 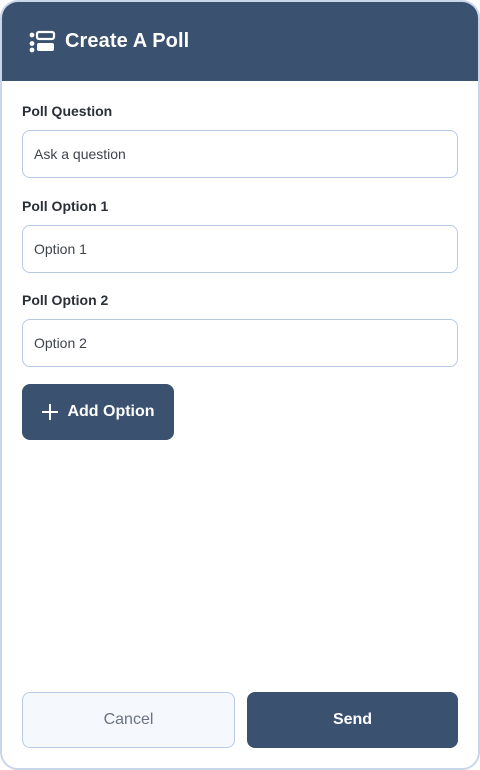 I want to click on dialog-header: Create A Poll, so click(x=240, y=41).